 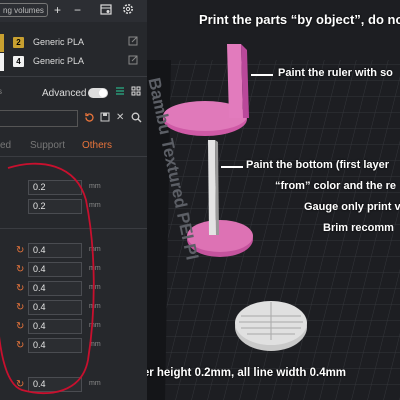 What do you see at coordinates (18, 61) in the screenshot?
I see `filament-number-badge: 4` at bounding box center [18, 61].